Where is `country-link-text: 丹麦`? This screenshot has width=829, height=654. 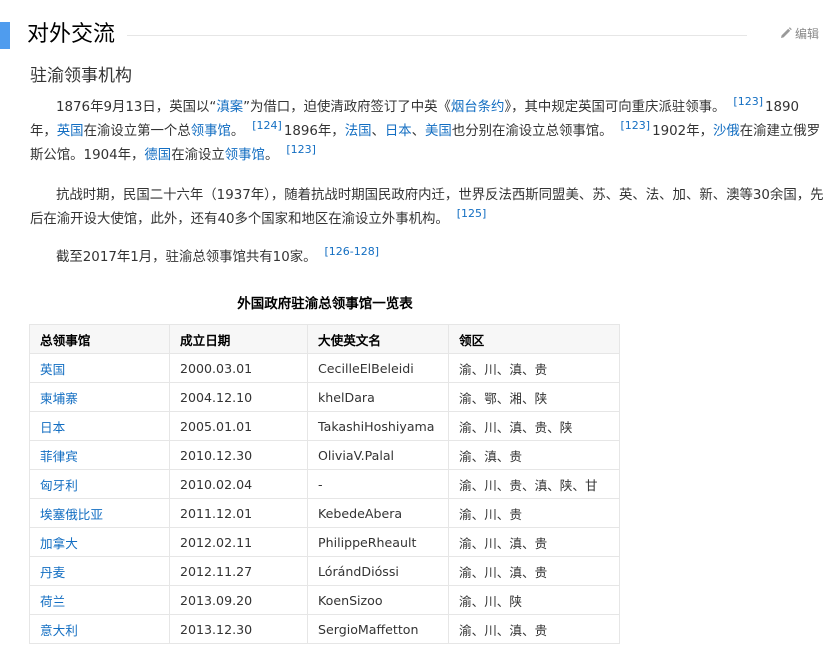
country-link-text: 丹麦 is located at coordinates (52, 572).